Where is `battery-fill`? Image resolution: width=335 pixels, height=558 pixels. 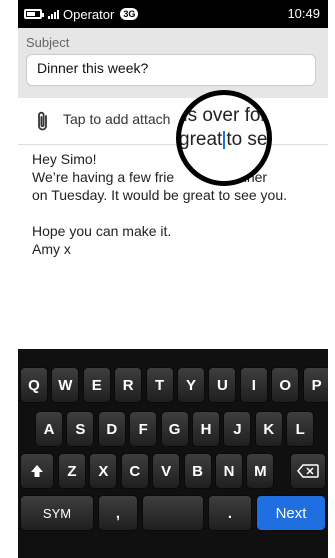 battery-fill is located at coordinates (31, 14).